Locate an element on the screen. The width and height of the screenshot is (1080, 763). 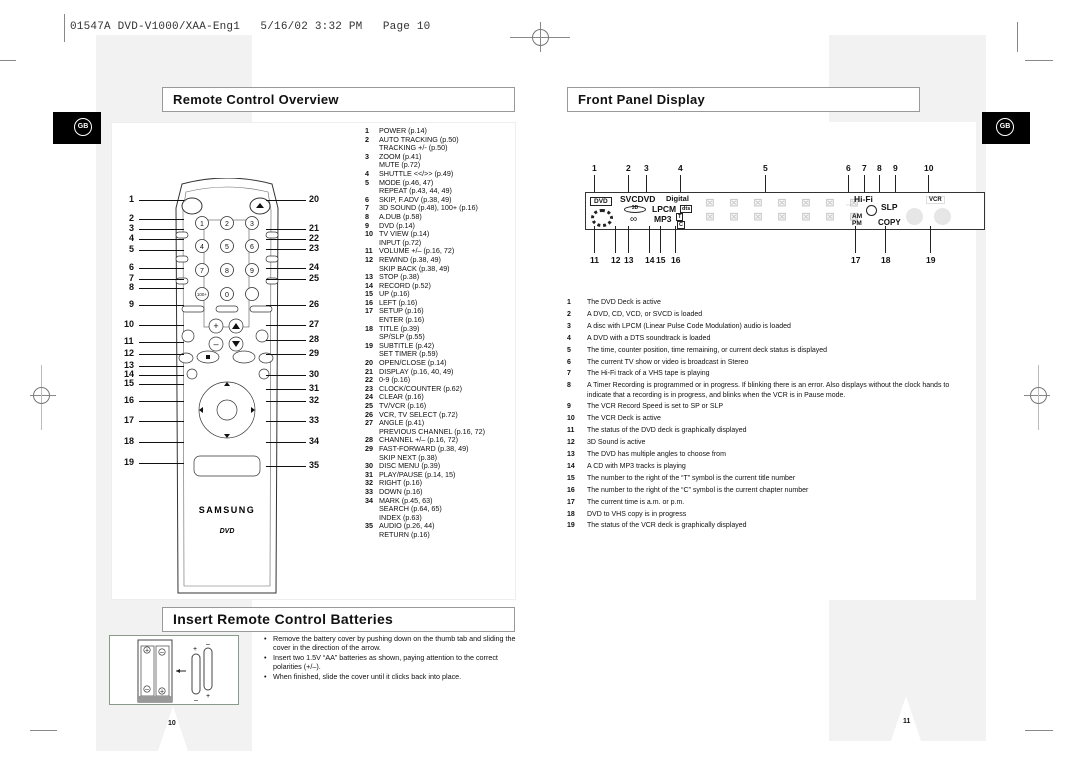
callout-number: 22 is located at coordinates (314, 238).